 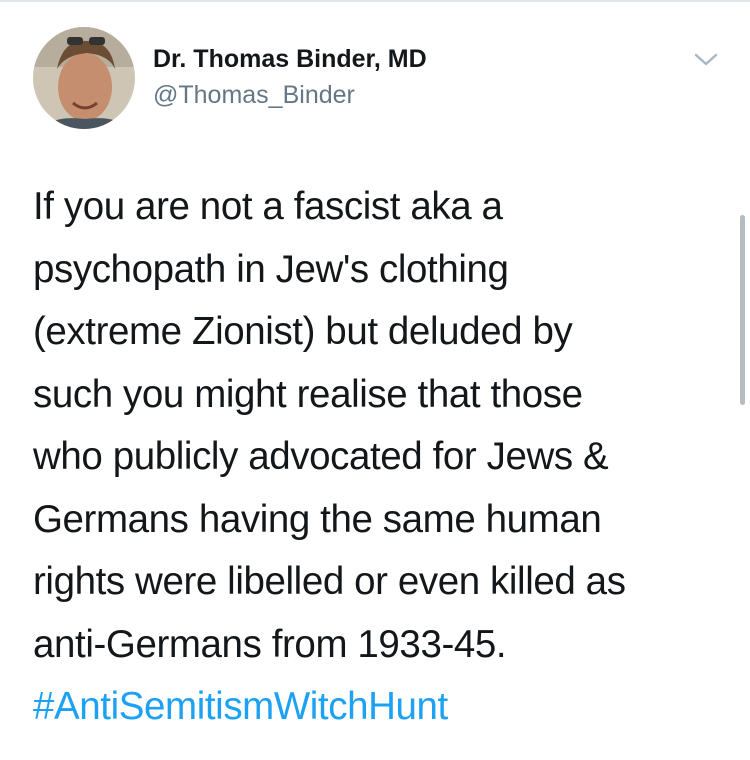 What do you see at coordinates (308, 394) in the screenshot?
I see `tweet-line: such you might realise that those` at bounding box center [308, 394].